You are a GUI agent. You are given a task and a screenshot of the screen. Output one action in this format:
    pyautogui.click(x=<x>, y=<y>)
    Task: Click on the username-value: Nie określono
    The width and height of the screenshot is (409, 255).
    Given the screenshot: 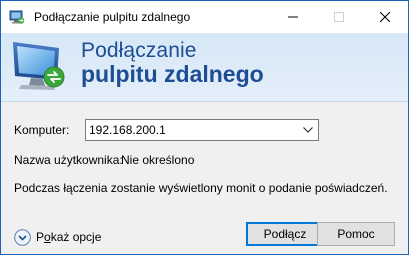 What is the action you would take?
    pyautogui.click(x=158, y=160)
    